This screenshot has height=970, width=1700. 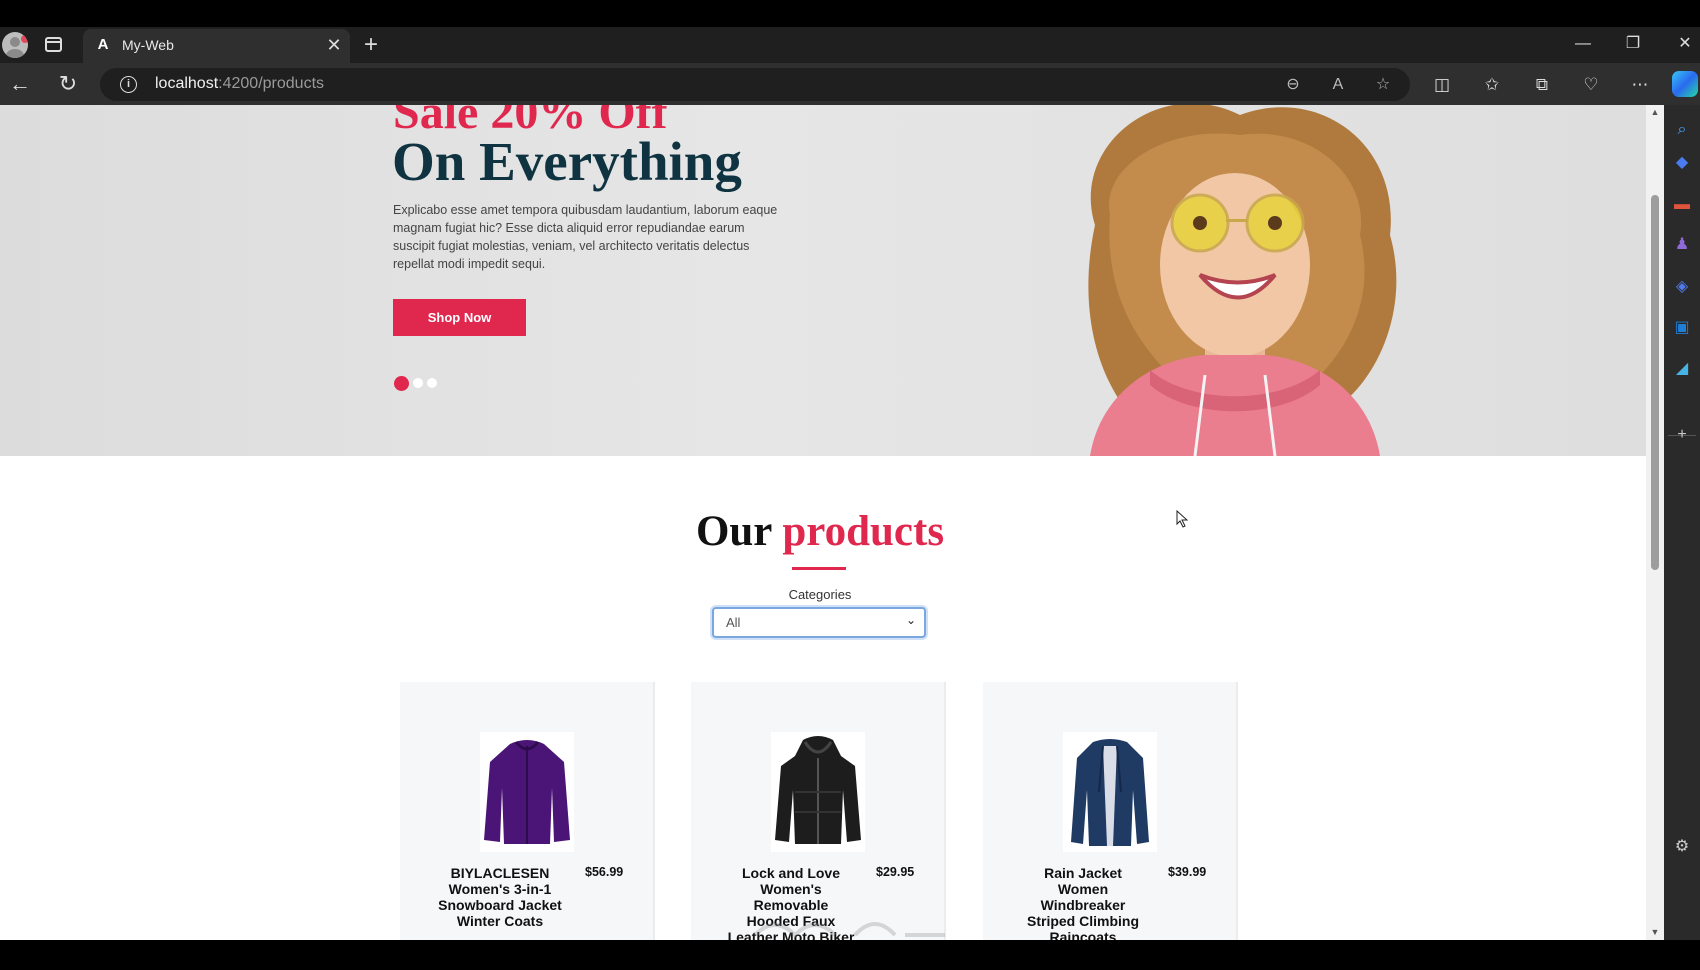 What do you see at coordinates (1492, 85) in the screenshot?
I see `favorites-icon: ✩` at bounding box center [1492, 85].